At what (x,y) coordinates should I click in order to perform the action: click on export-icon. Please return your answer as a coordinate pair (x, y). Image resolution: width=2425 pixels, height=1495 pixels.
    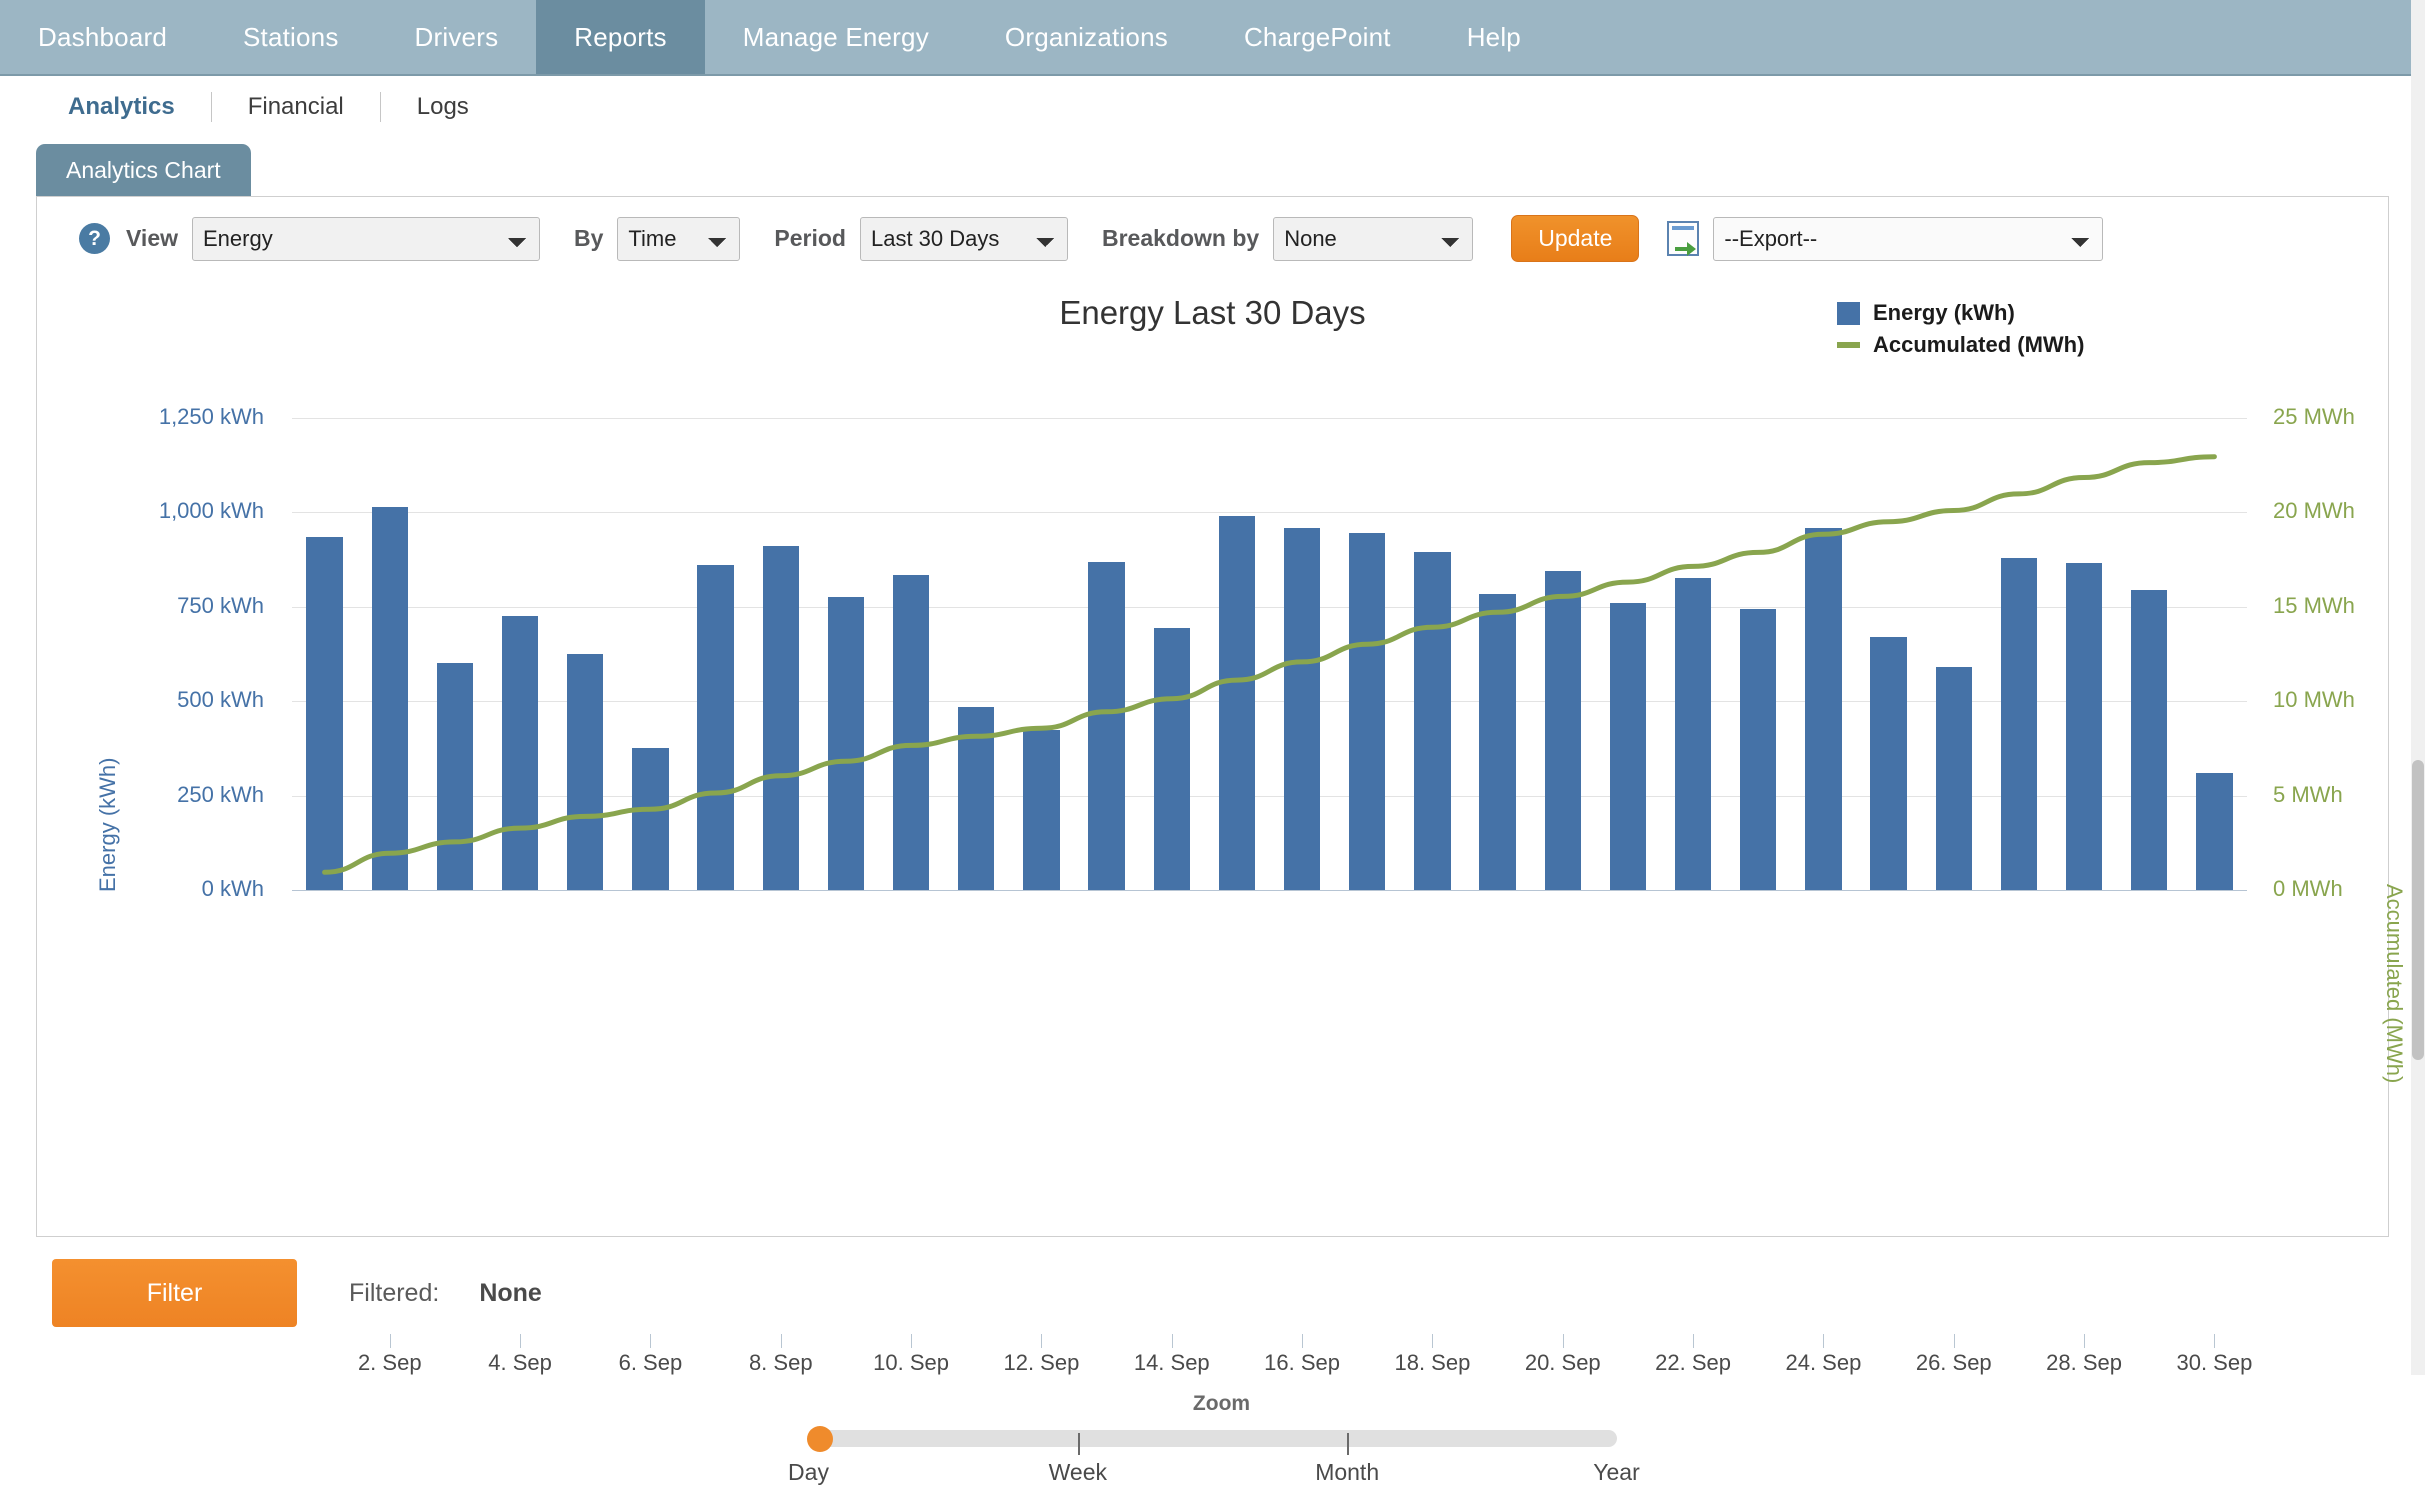
    Looking at the image, I should click on (1684, 238).